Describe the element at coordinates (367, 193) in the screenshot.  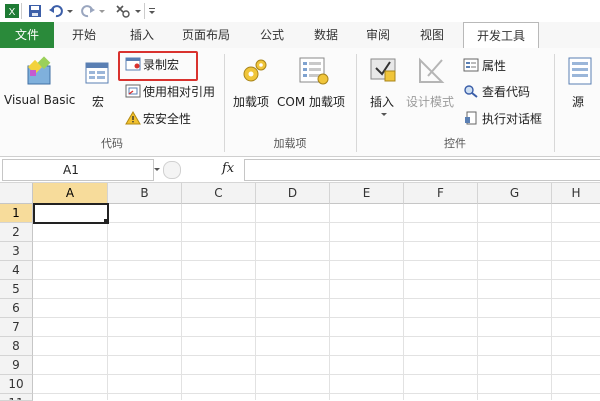
I see `column-header: E` at that location.